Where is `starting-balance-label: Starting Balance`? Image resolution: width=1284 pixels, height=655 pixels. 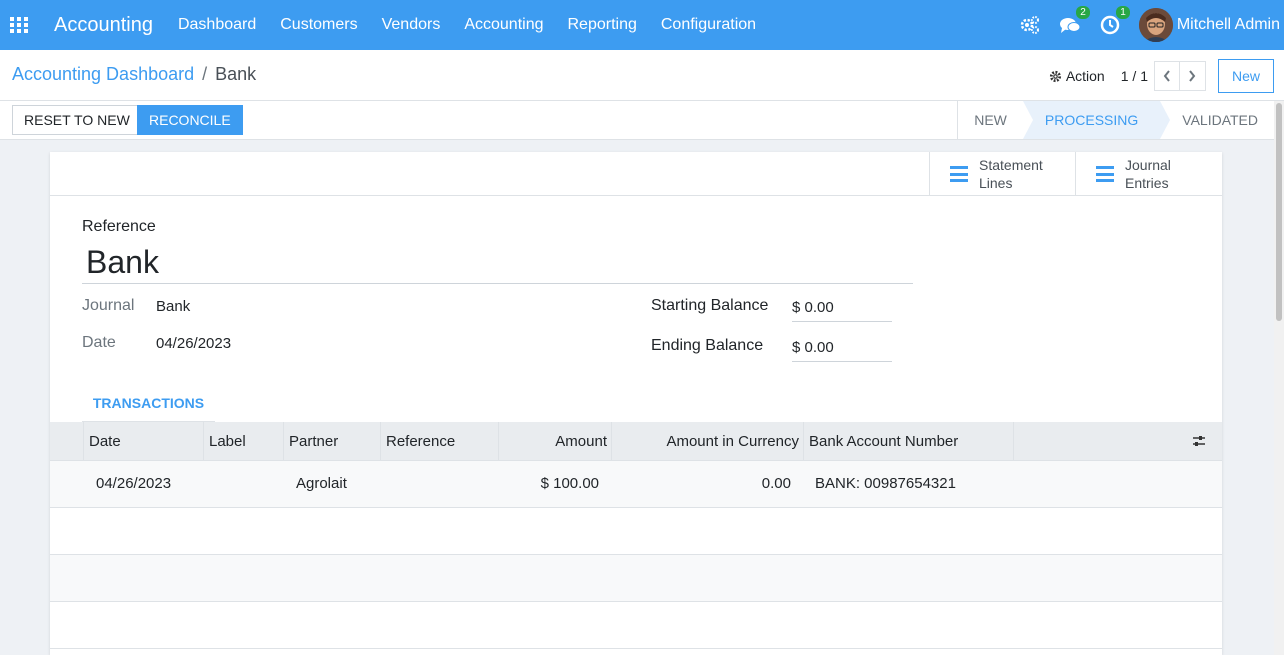
starting-balance-label: Starting Balance is located at coordinates (710, 305).